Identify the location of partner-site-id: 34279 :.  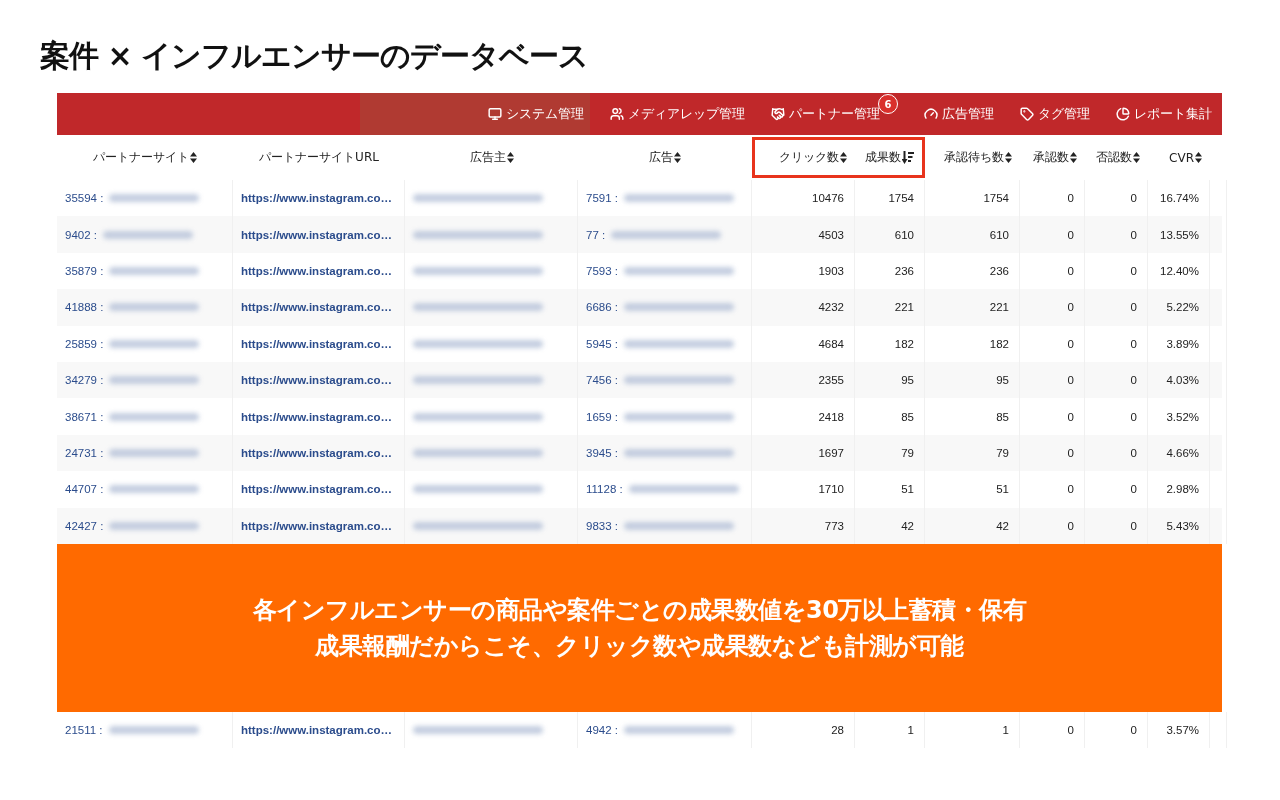
(84, 380).